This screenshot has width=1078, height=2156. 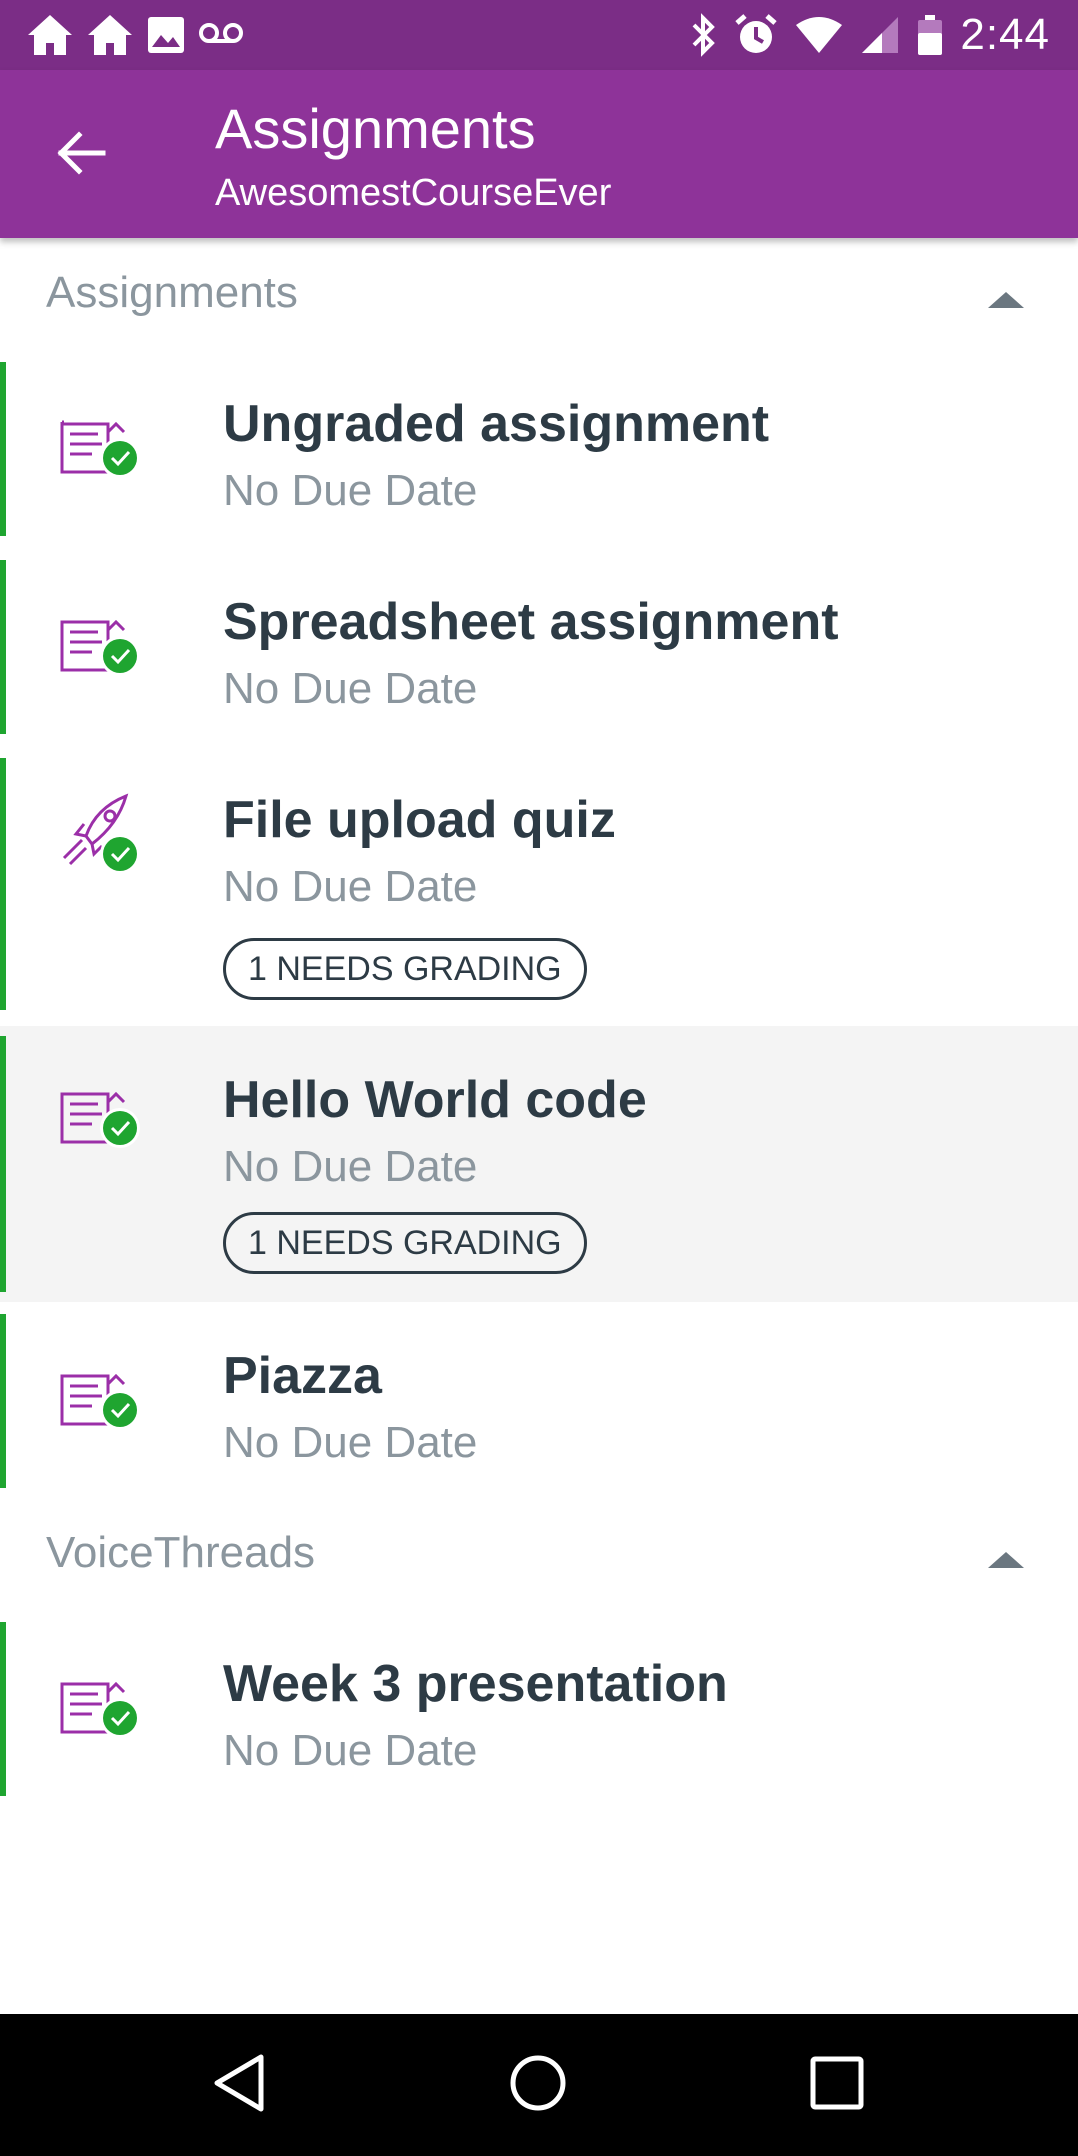 I want to click on quiz-rocket-icon, so click(x=101, y=833).